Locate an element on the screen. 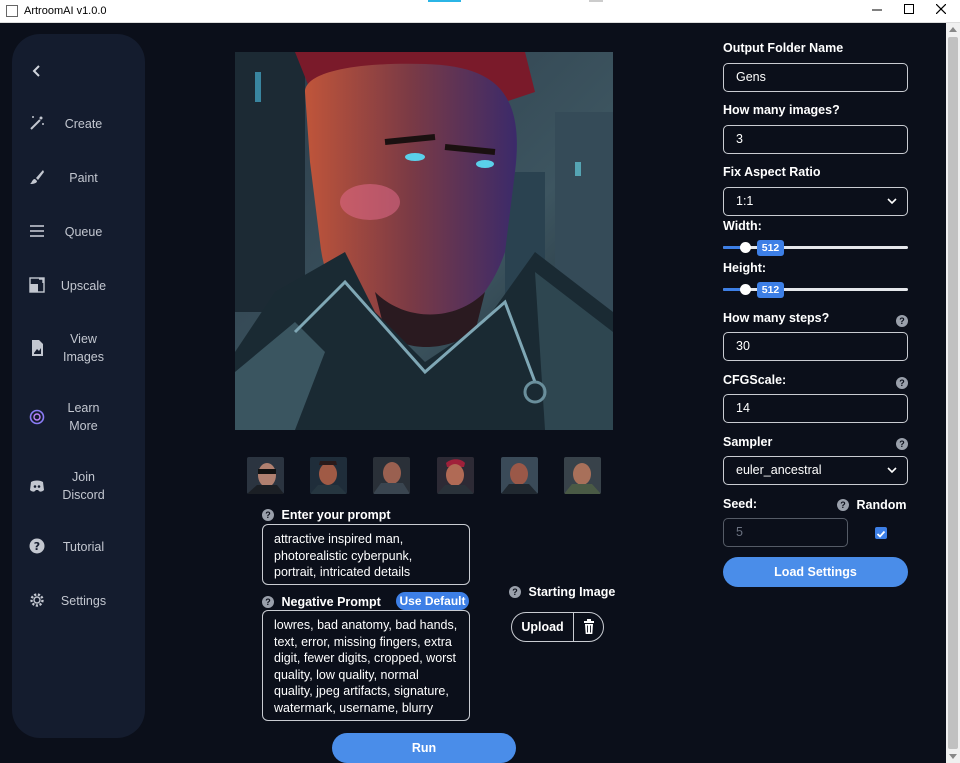  sampler-select: euler_ancestral is located at coordinates (815, 470).